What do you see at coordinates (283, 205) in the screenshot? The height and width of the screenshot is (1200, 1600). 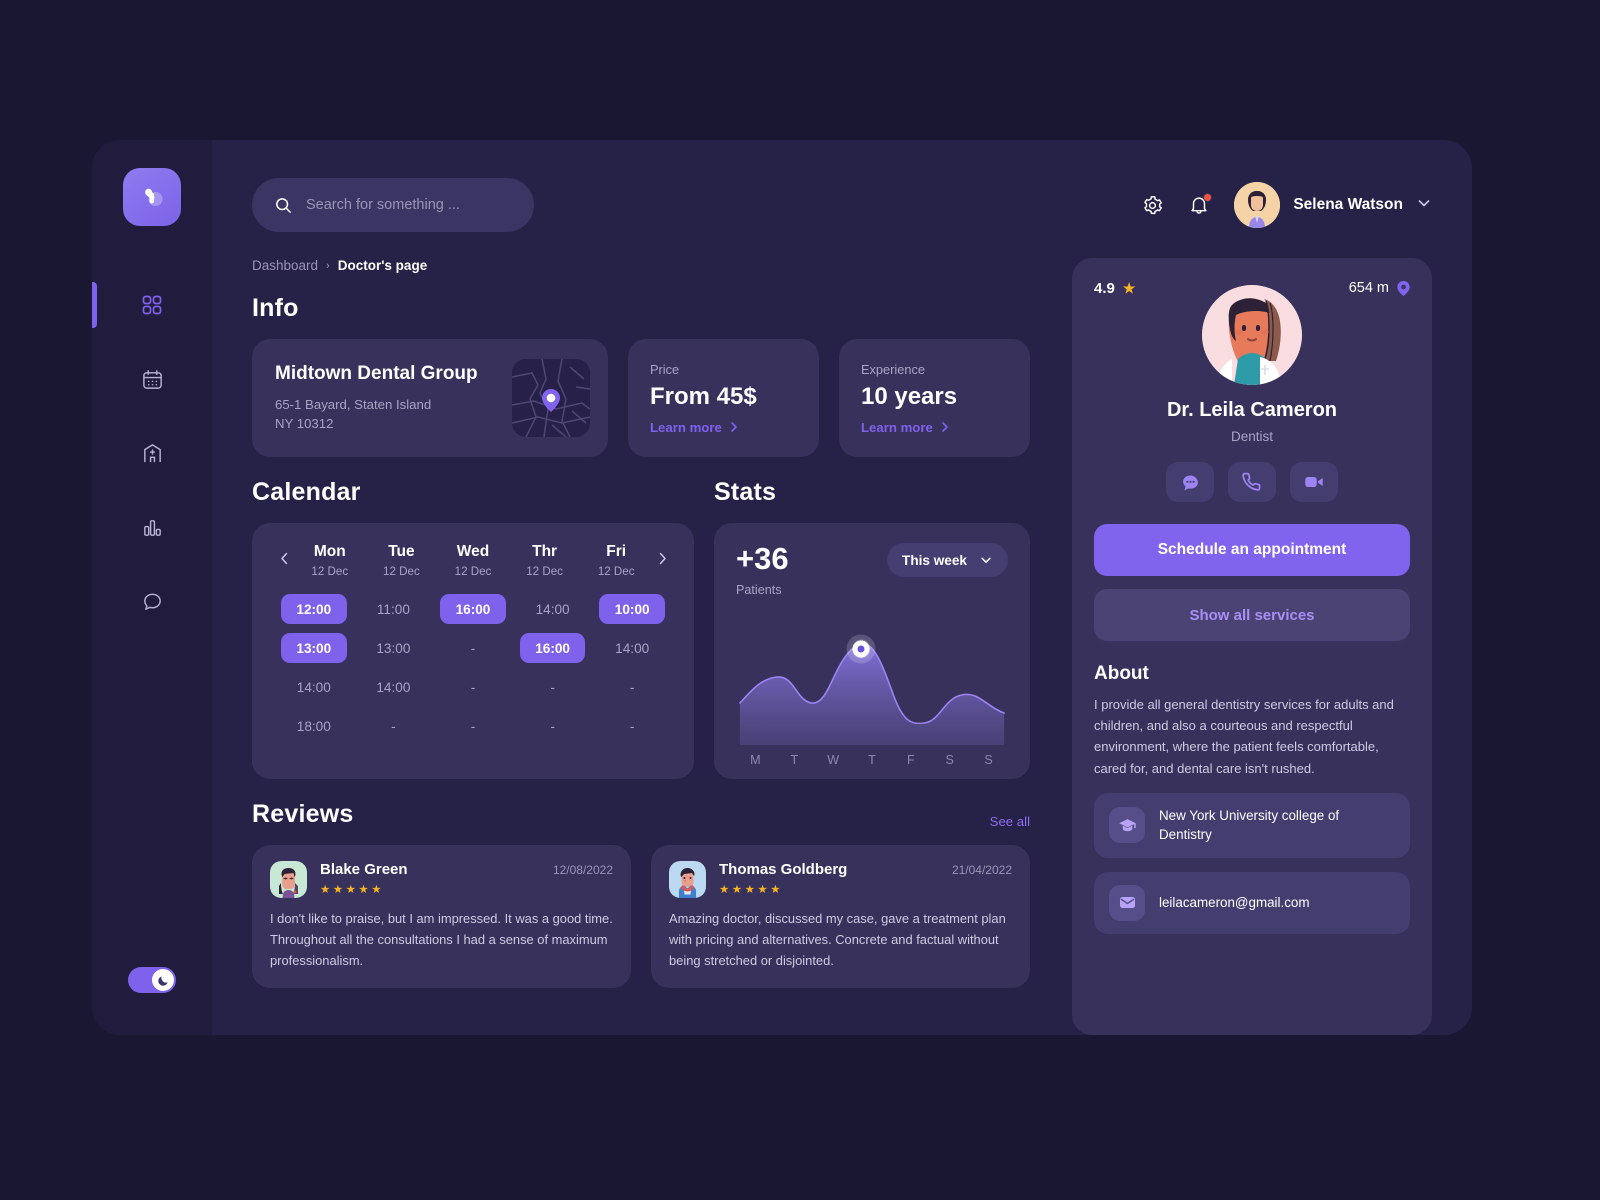 I see `search-icon` at bounding box center [283, 205].